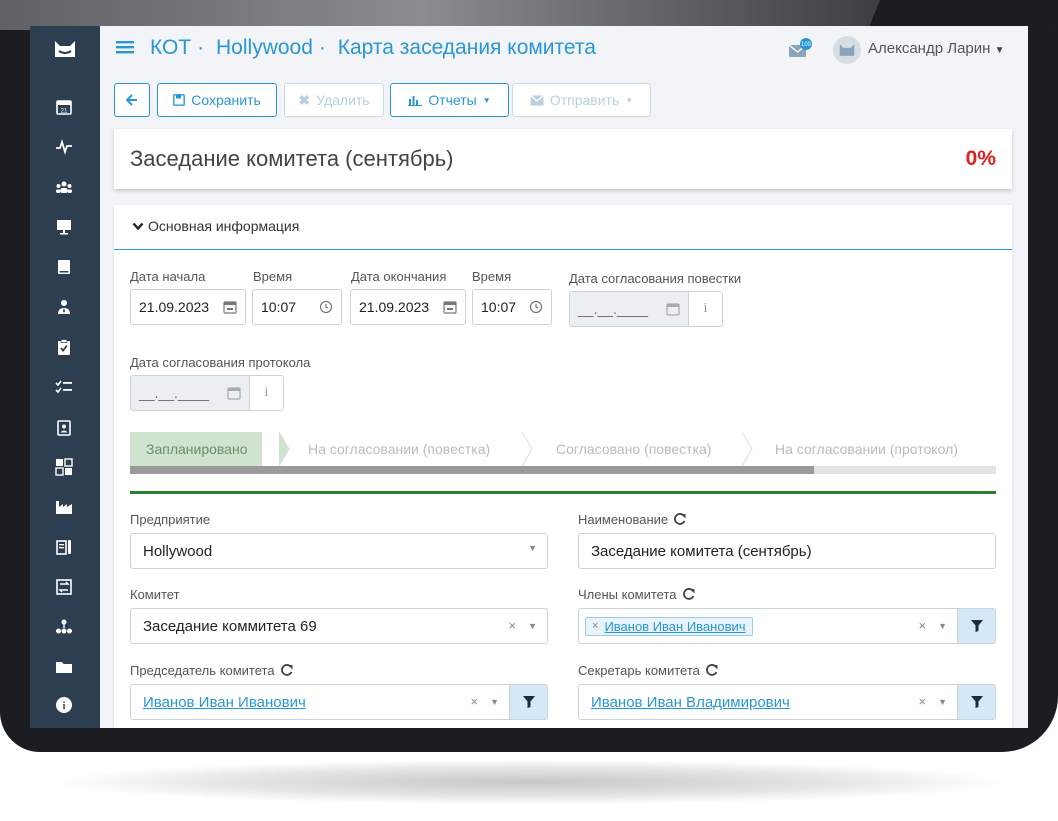 The height and width of the screenshot is (821, 1058). I want to click on end-date-input: 21.09.2023, so click(408, 307).